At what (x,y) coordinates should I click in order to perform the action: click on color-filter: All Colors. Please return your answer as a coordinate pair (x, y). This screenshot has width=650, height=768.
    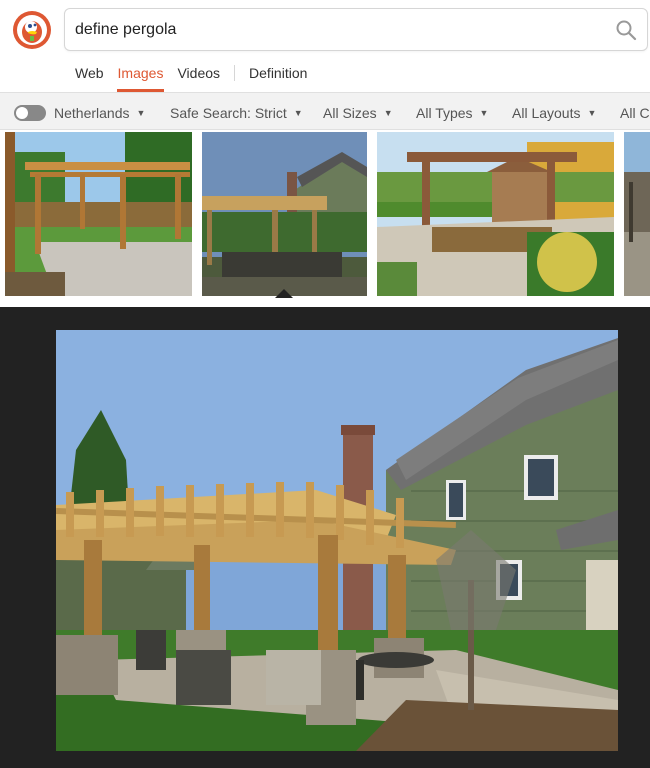
    Looking at the image, I should click on (635, 113).